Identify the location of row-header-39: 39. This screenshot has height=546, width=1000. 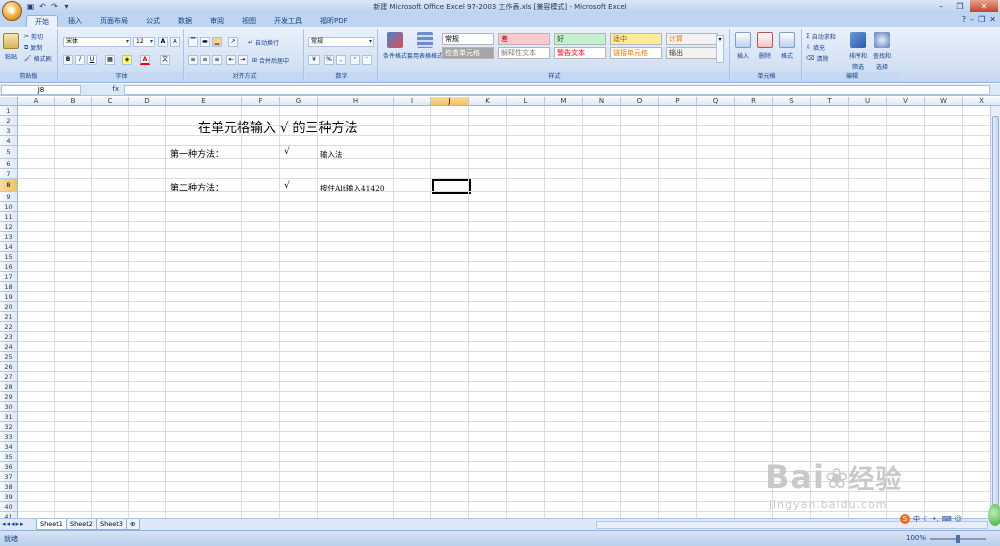
(9, 497).